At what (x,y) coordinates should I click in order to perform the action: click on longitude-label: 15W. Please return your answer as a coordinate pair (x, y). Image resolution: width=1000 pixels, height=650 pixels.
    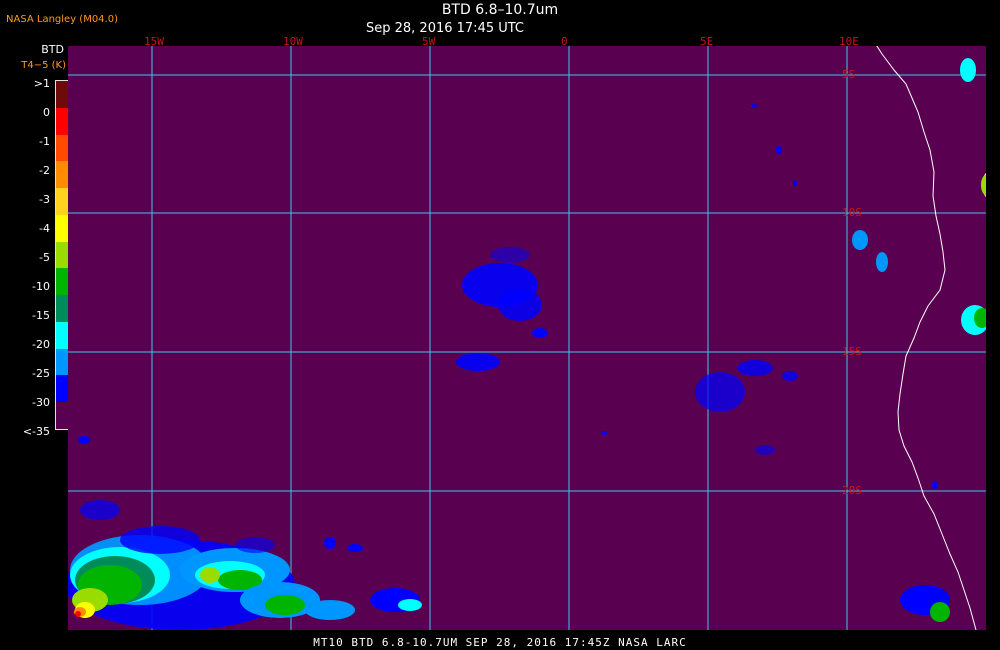
    Looking at the image, I should click on (154, 41).